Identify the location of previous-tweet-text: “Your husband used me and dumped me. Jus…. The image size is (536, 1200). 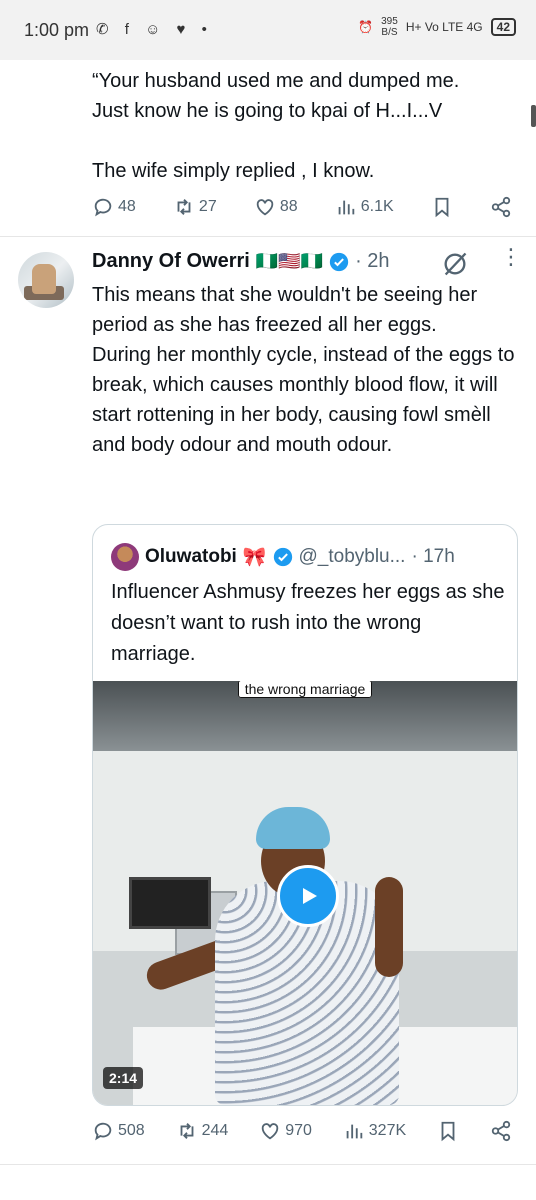
(276, 126).